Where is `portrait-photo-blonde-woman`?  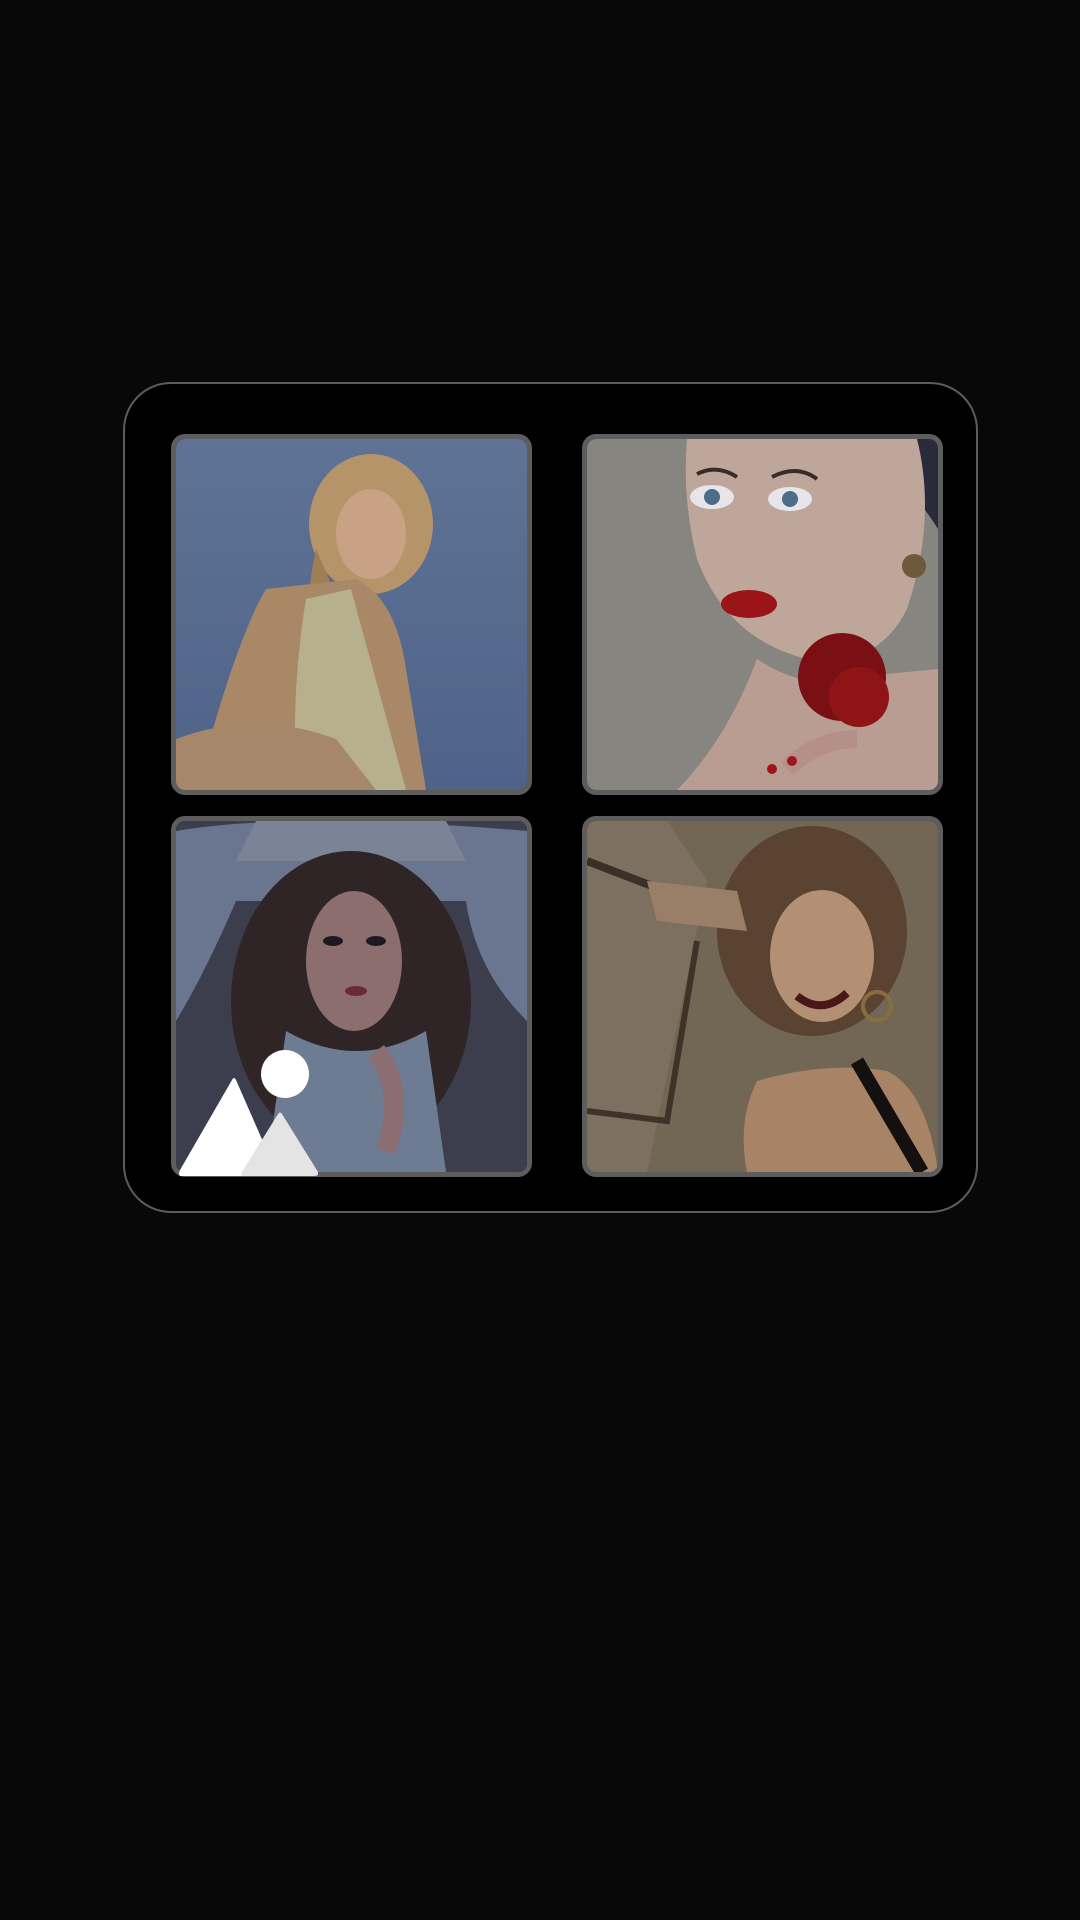
portrait-photo-blonde-woman is located at coordinates (351, 614).